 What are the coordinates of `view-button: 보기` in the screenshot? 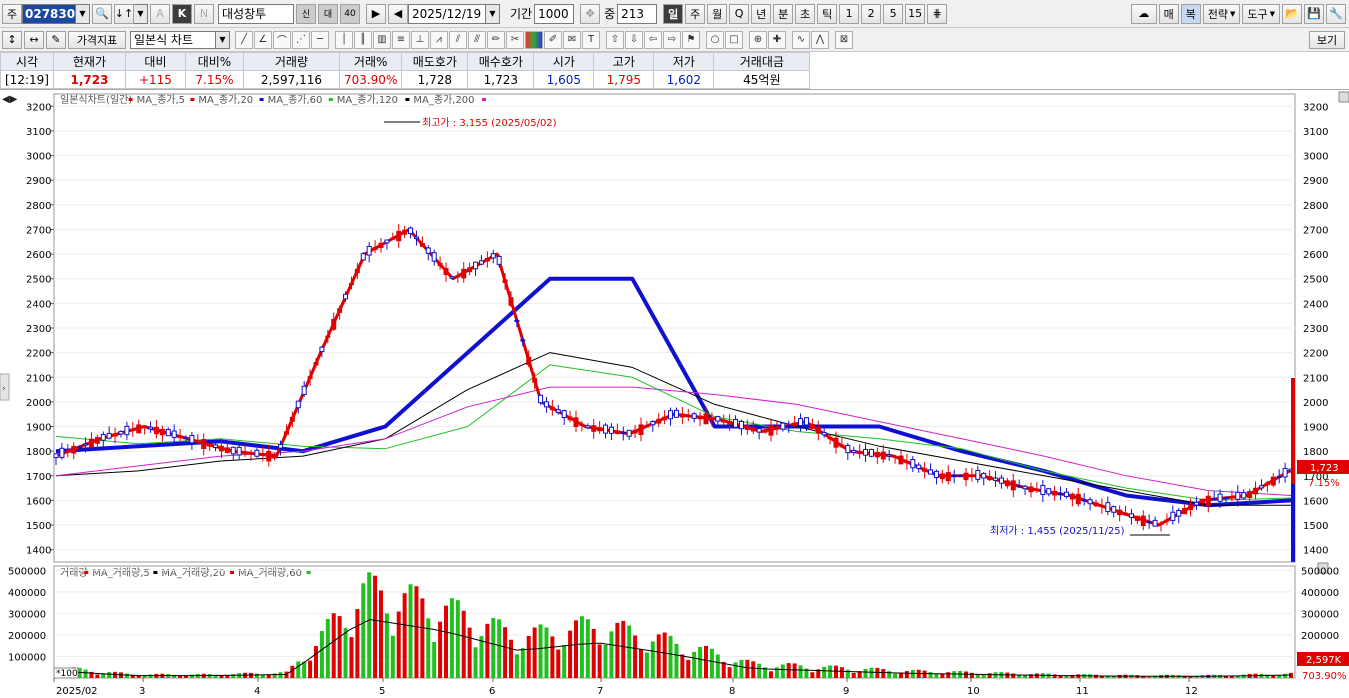 It's located at (1327, 39).